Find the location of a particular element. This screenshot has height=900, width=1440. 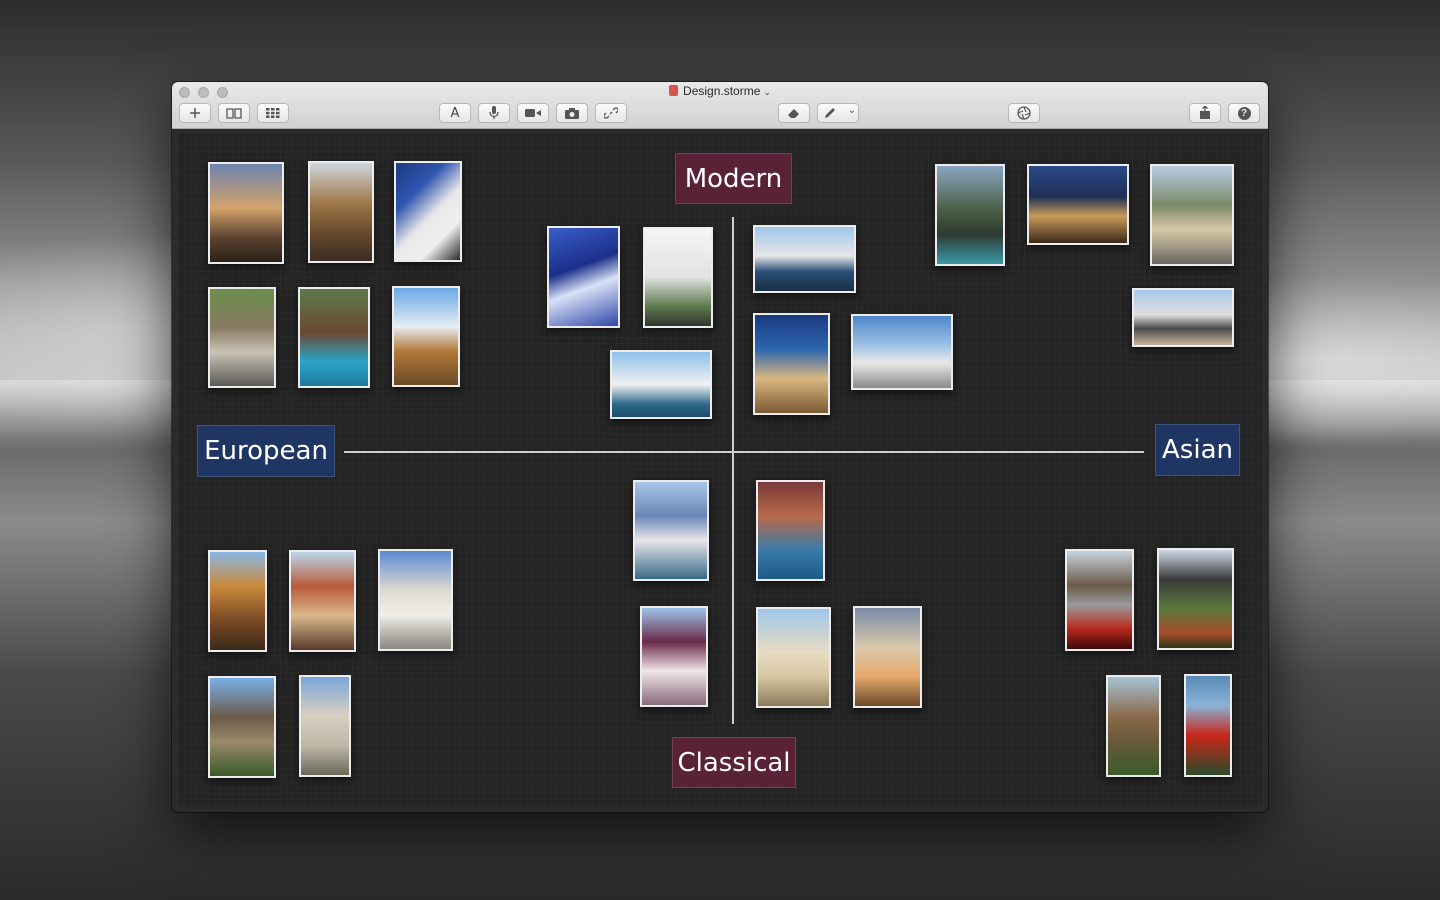

help-button: ? is located at coordinates (1244, 113).